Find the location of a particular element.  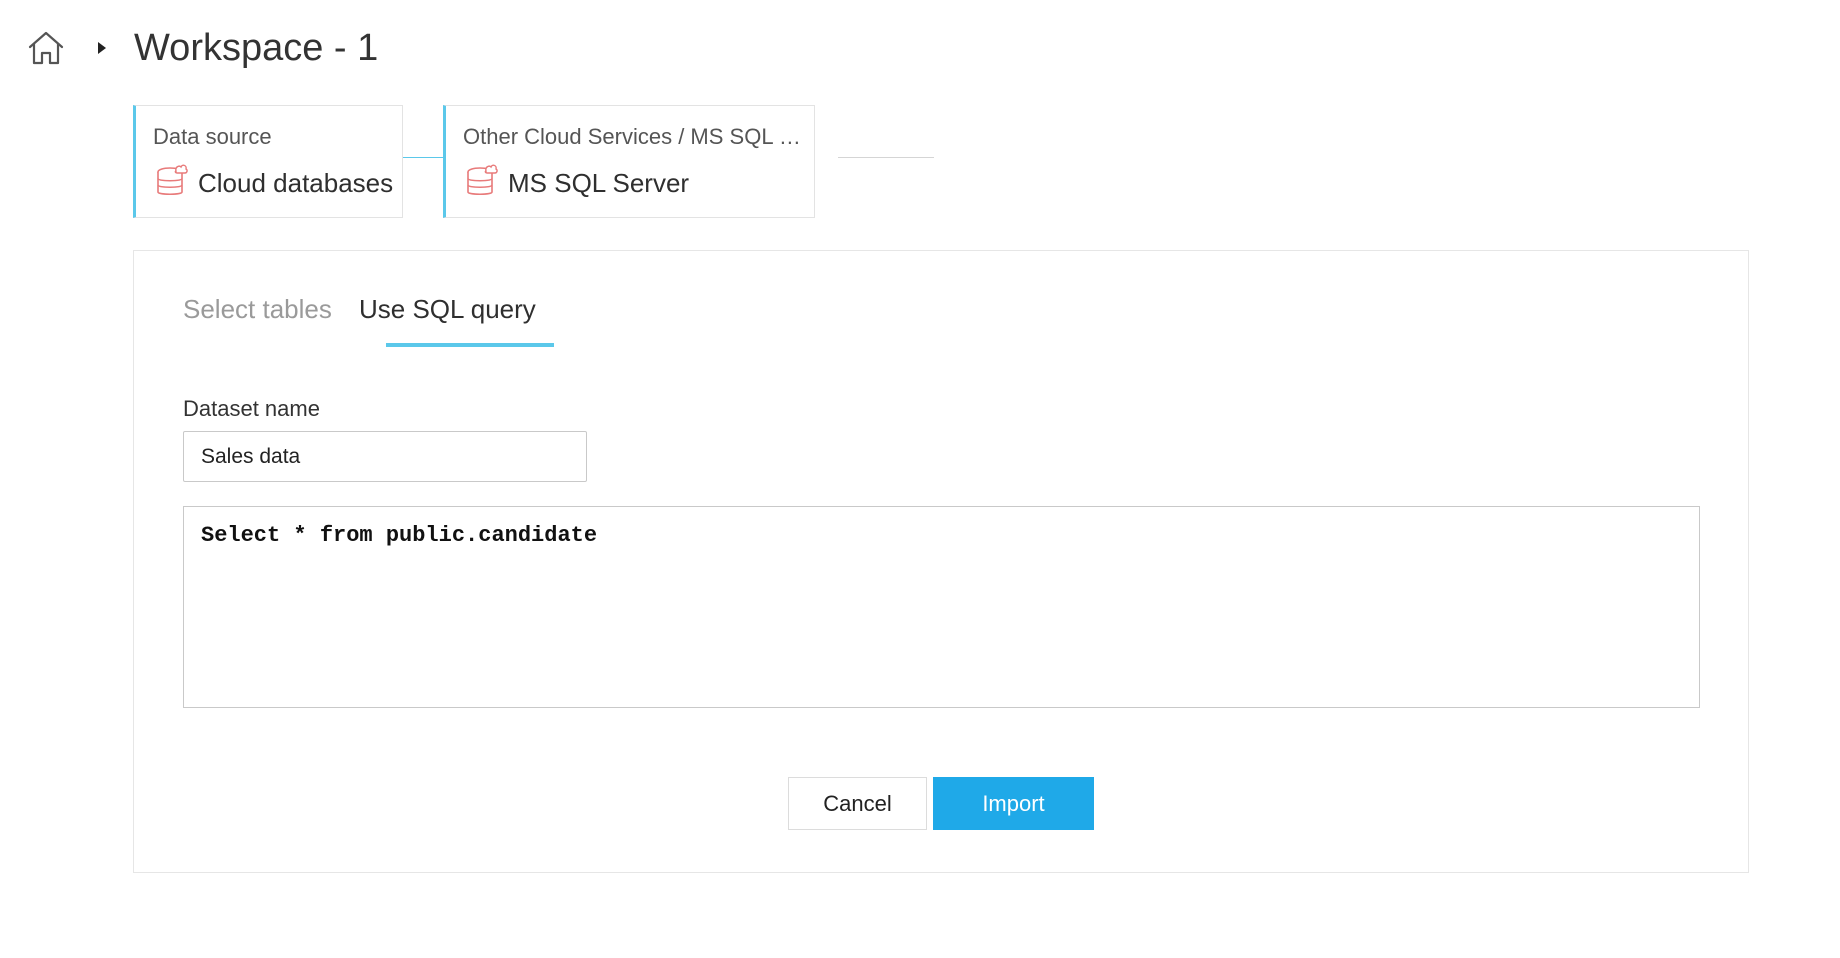

tab-select-tables: Select tables is located at coordinates (257, 309).